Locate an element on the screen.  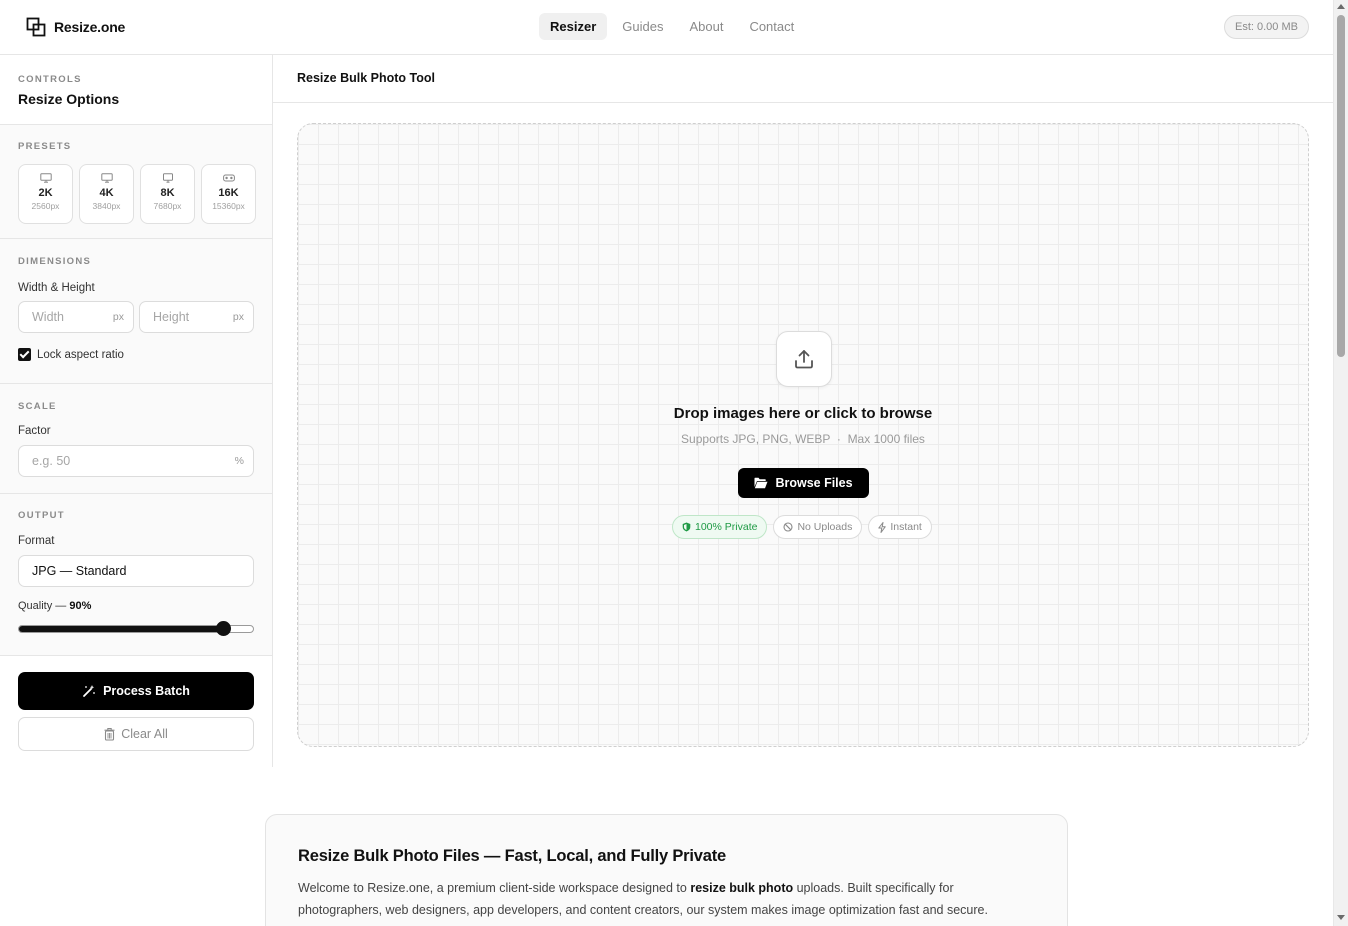
preset-name: 2K is located at coordinates (45, 193).